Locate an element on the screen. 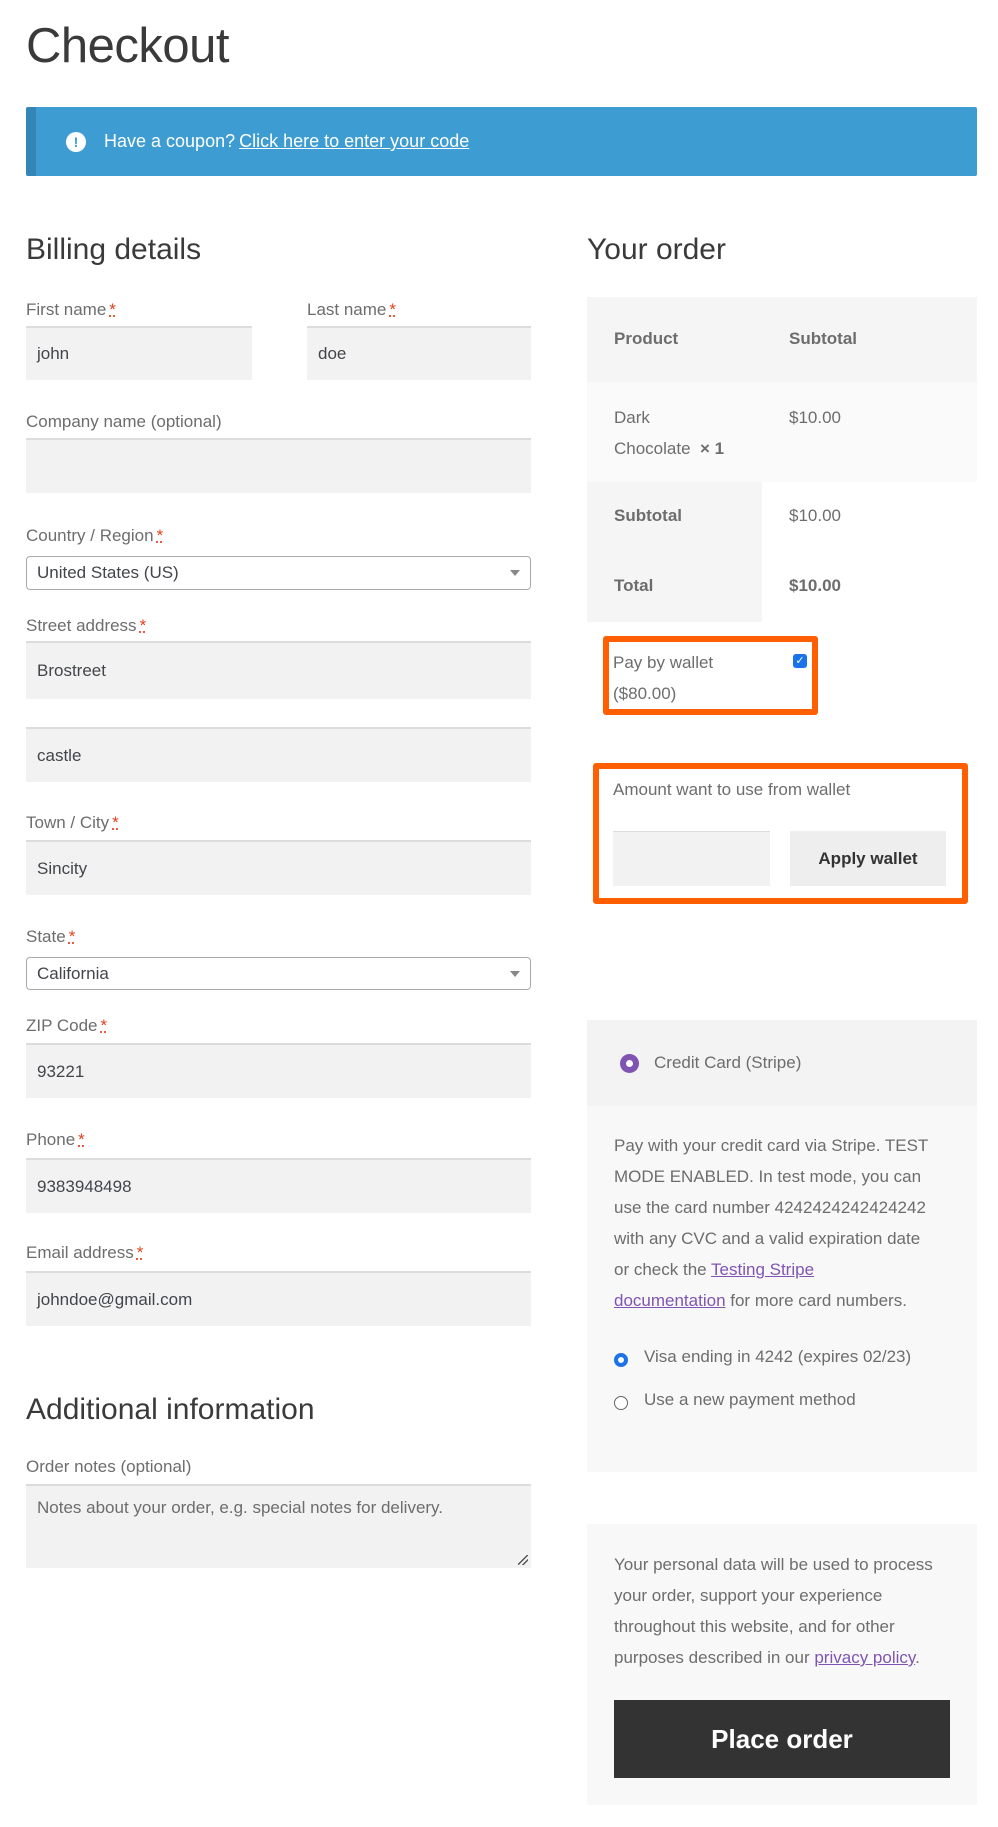  wallet-amount-label: Amount want to use from wallet is located at coordinates (732, 789).